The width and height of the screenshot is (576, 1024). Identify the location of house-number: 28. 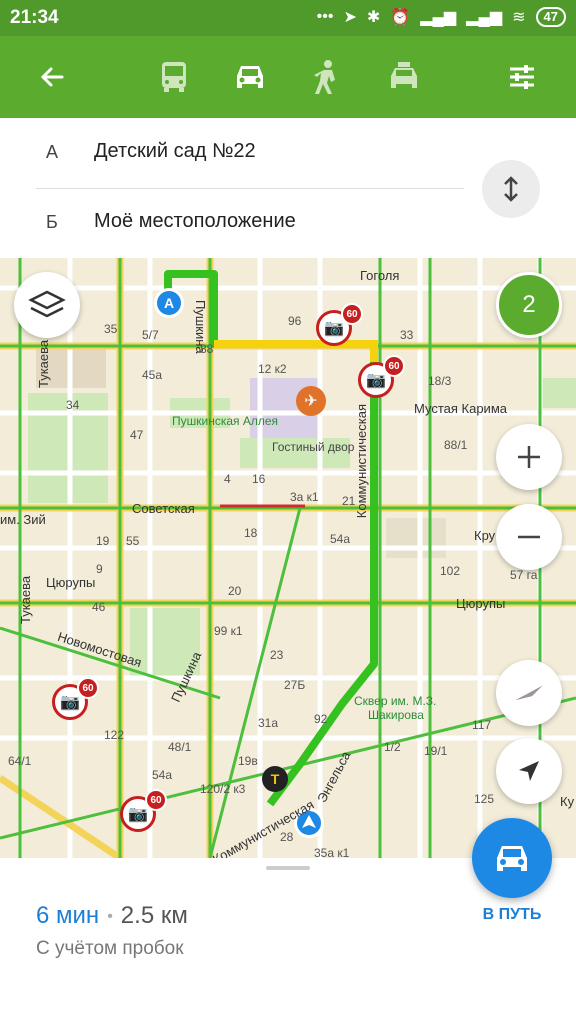
(287, 837).